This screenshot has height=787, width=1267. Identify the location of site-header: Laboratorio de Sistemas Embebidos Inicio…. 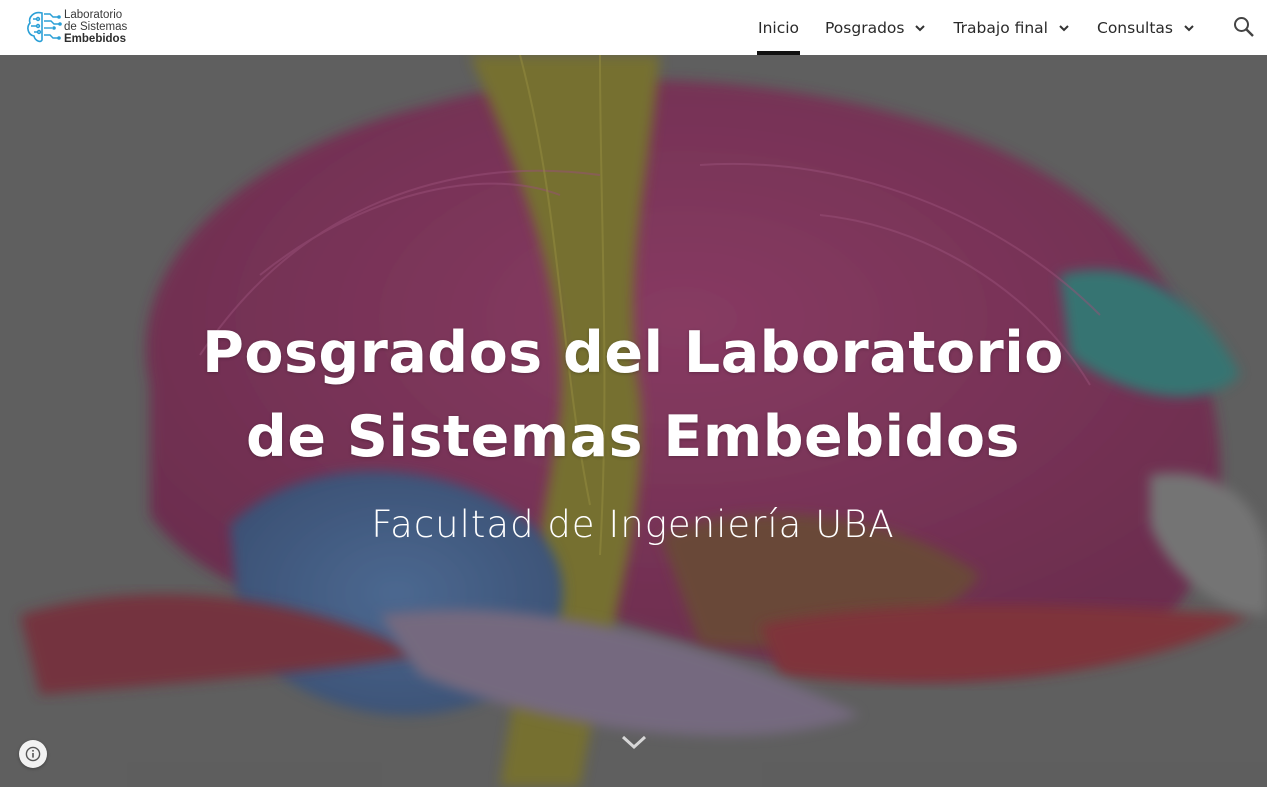
(633, 27).